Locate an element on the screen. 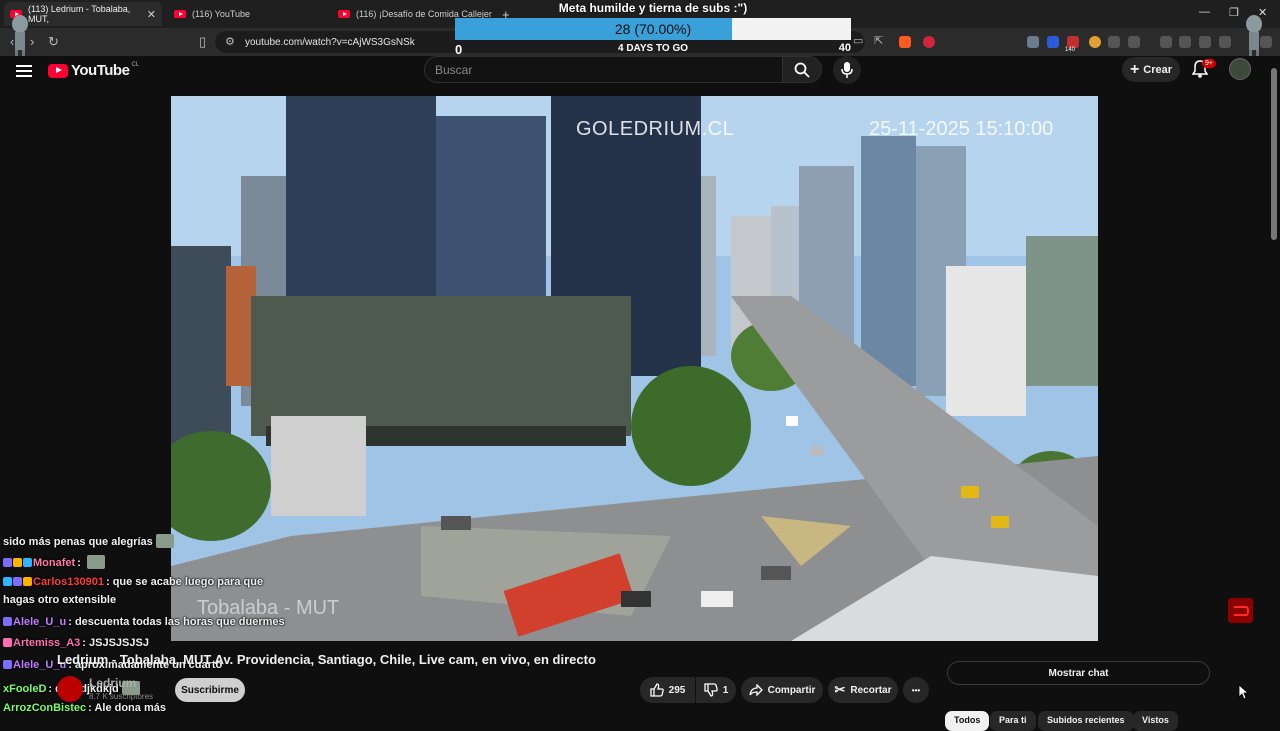 This screenshot has width=1280, height=731. subscribe-button: Suscribirme is located at coordinates (210, 690).